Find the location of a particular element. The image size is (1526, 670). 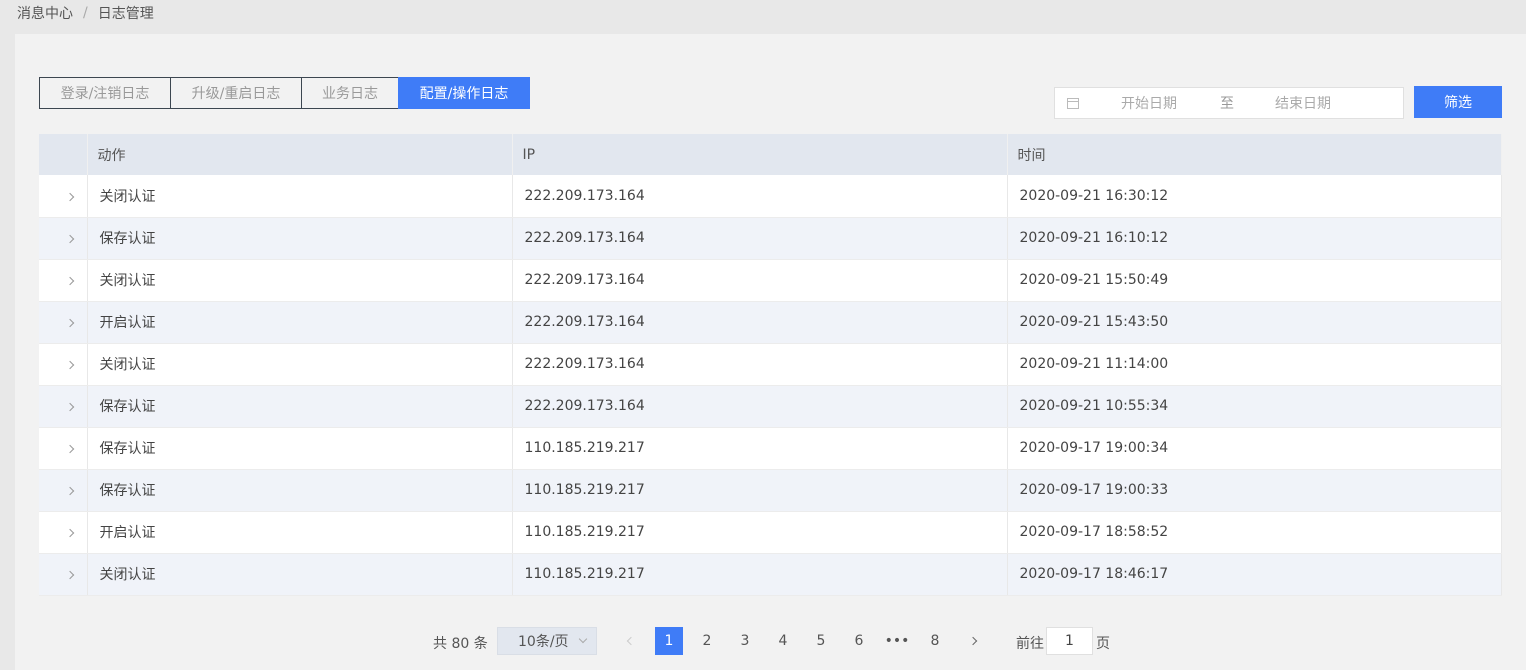

goto-page-input is located at coordinates (1069, 641).